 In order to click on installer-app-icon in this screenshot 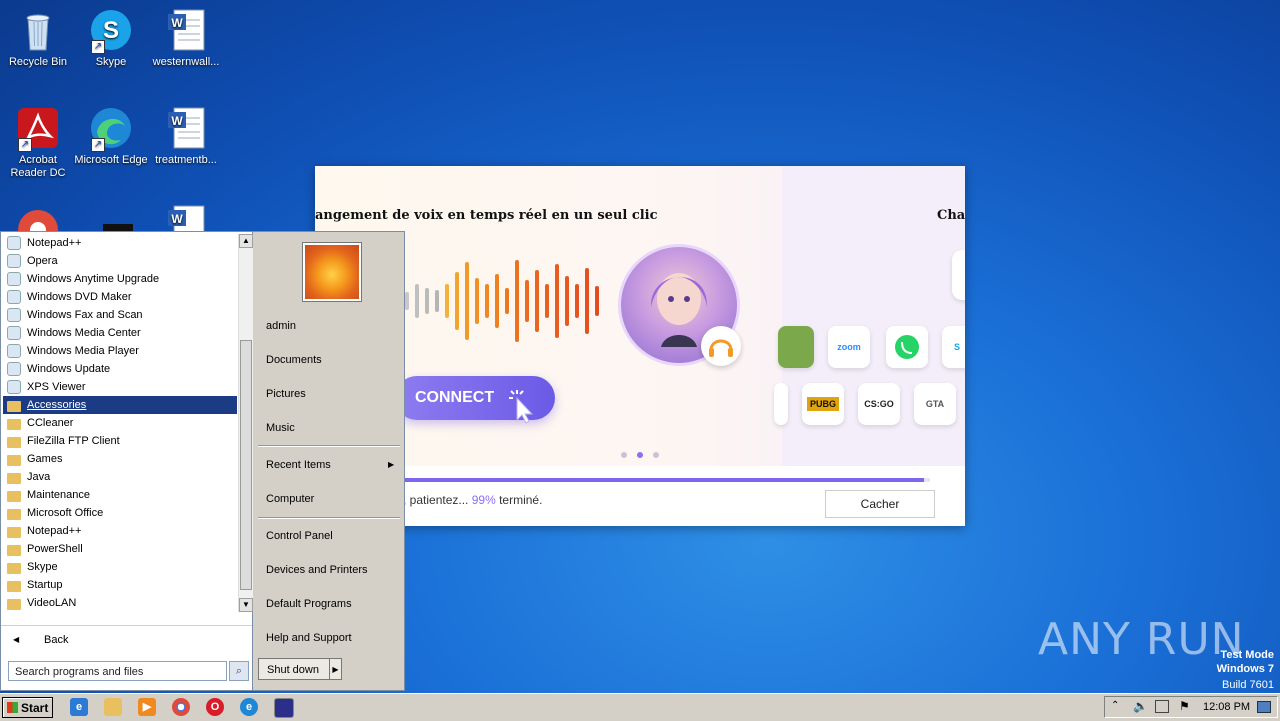, I will do `click(284, 708)`.